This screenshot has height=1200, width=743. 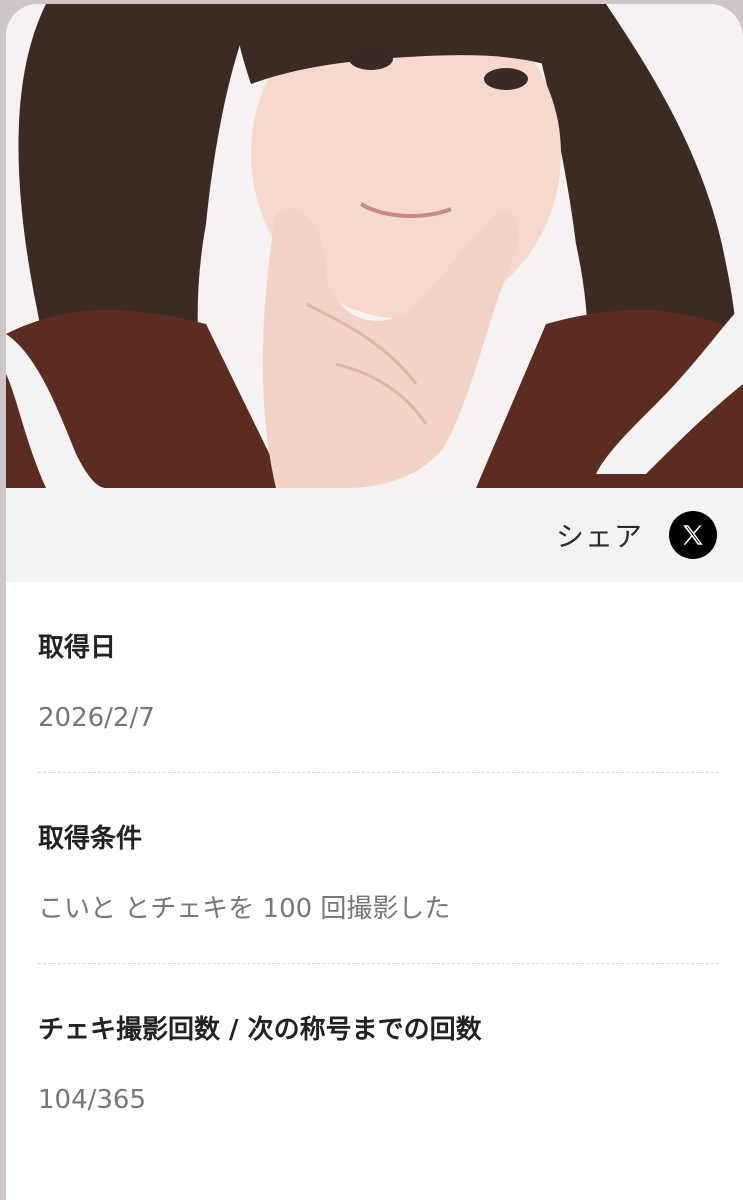 What do you see at coordinates (96, 718) in the screenshot?
I see `acquired-date-value: 2026/2/7` at bounding box center [96, 718].